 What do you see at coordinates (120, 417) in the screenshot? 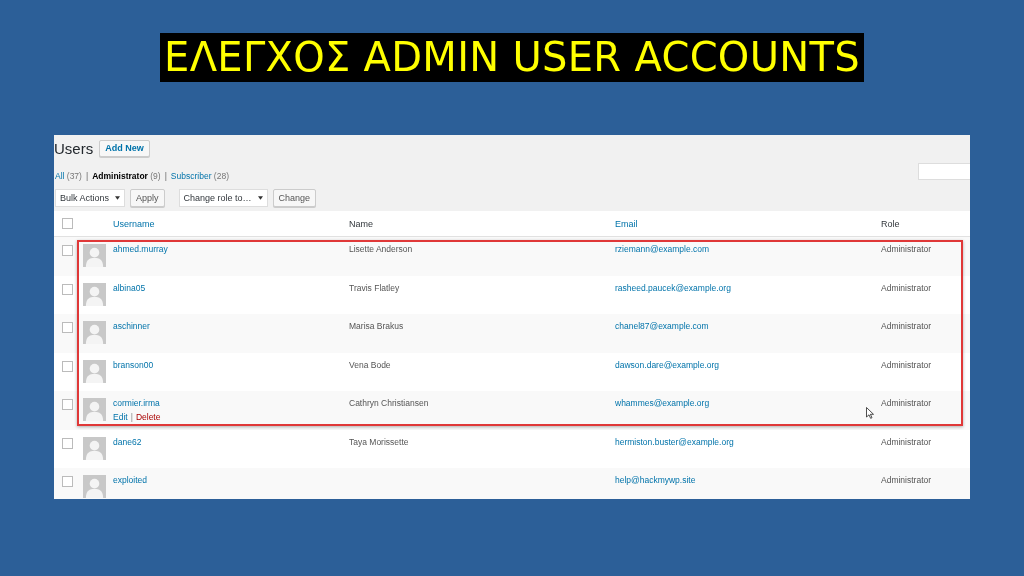
I see `edit-link: Edit` at bounding box center [120, 417].